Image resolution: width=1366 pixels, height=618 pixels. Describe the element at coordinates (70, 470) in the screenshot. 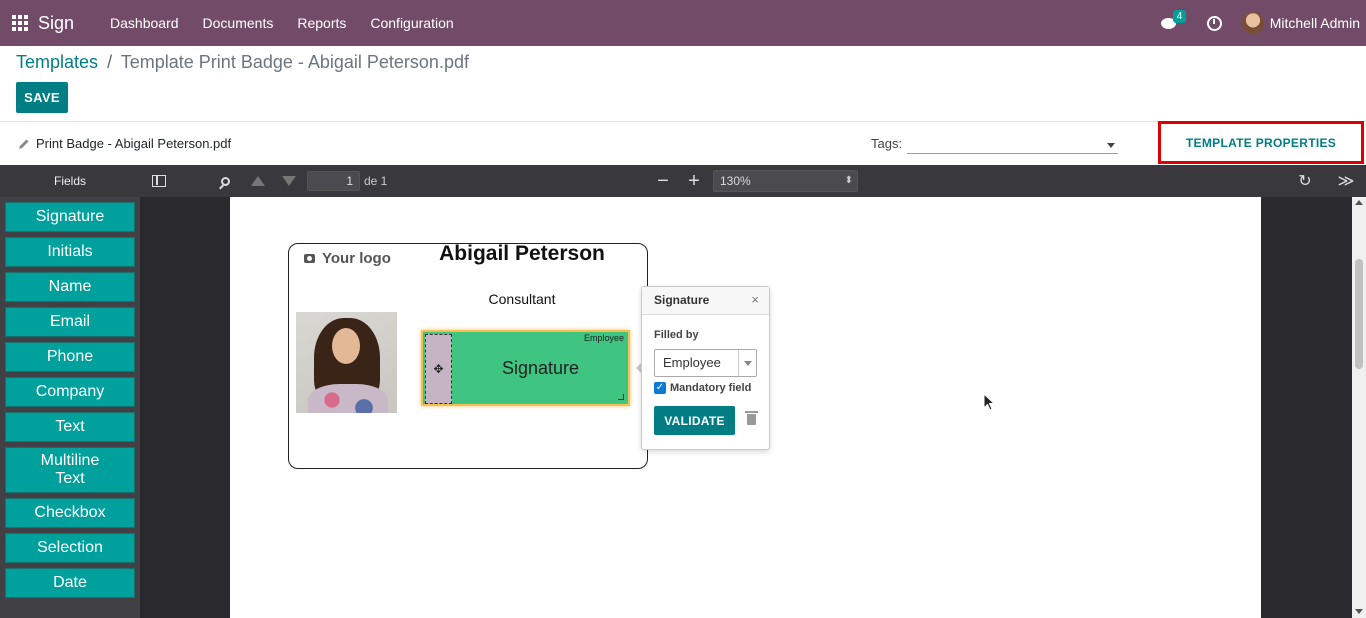

I see `field-multiline-text-button: Multiline Text` at that location.